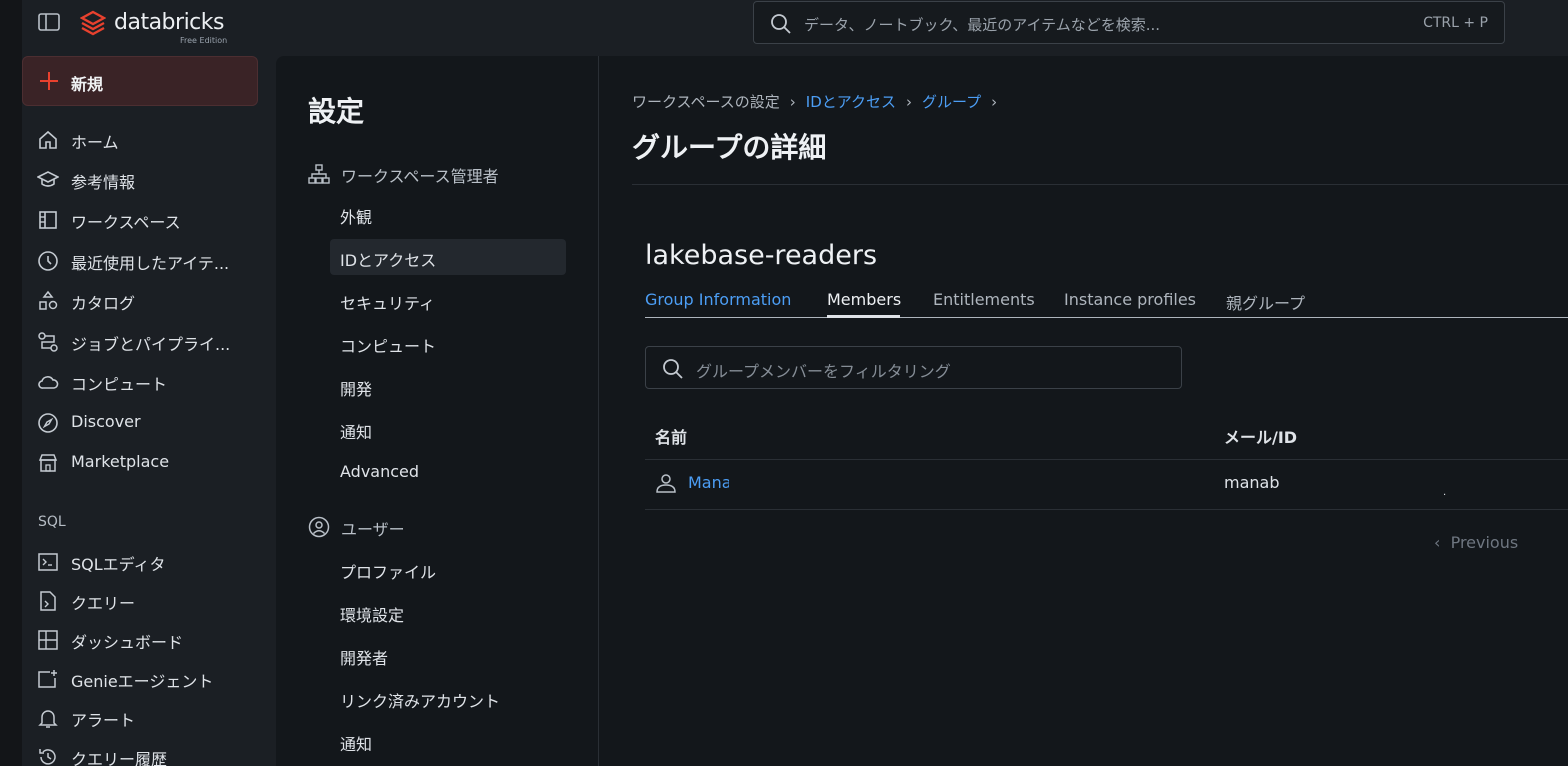  I want to click on nav-item-workspace: ワークスペース, so click(142, 219).